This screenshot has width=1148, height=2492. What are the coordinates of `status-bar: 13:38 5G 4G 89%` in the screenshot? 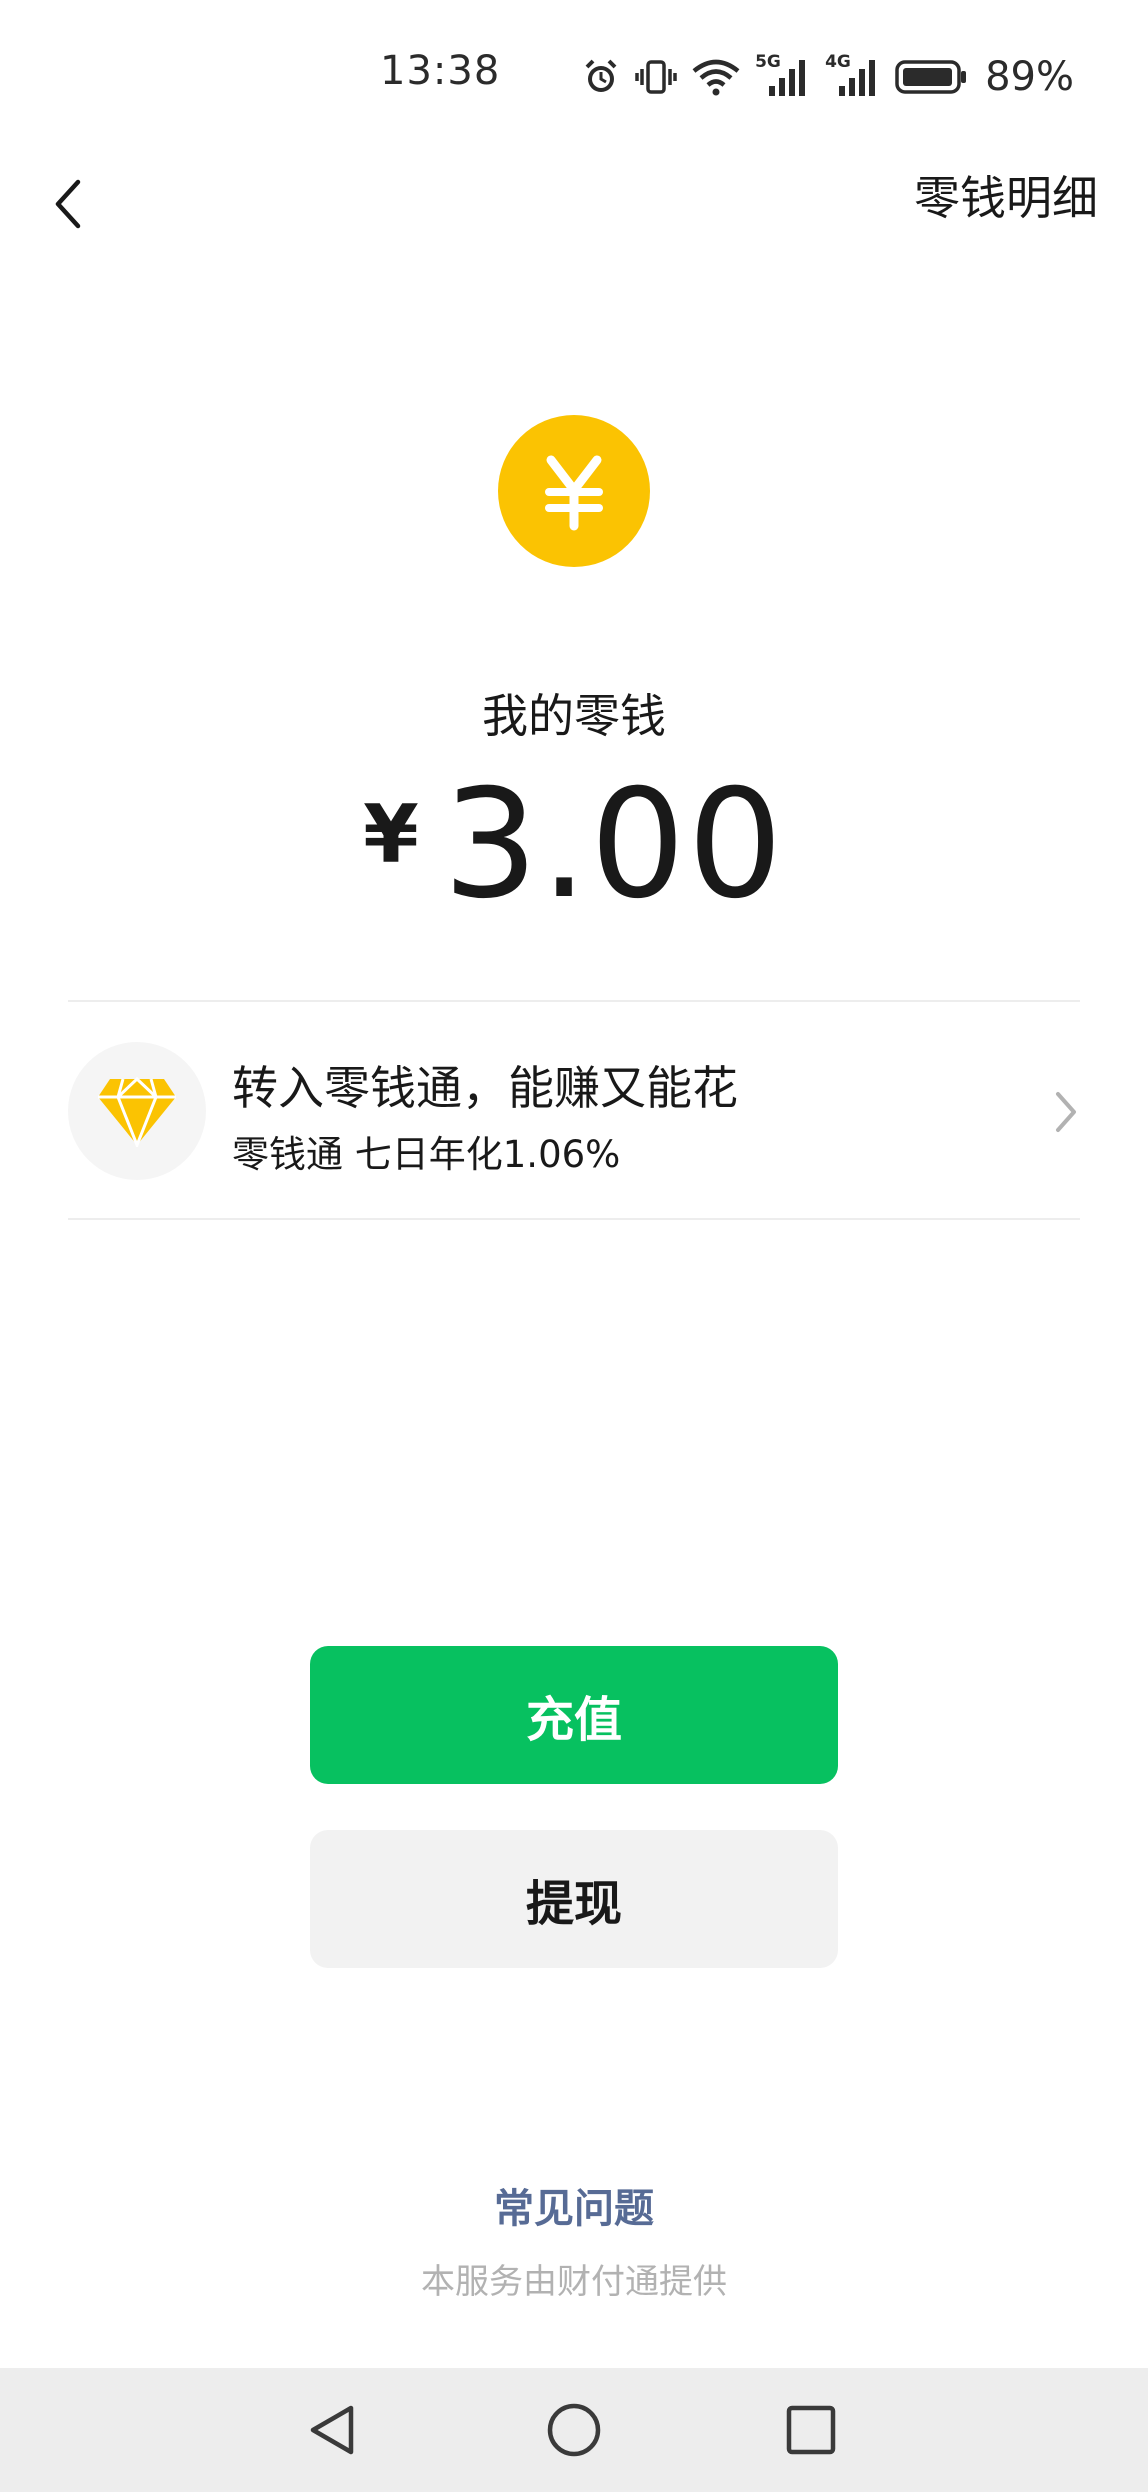 It's located at (574, 75).